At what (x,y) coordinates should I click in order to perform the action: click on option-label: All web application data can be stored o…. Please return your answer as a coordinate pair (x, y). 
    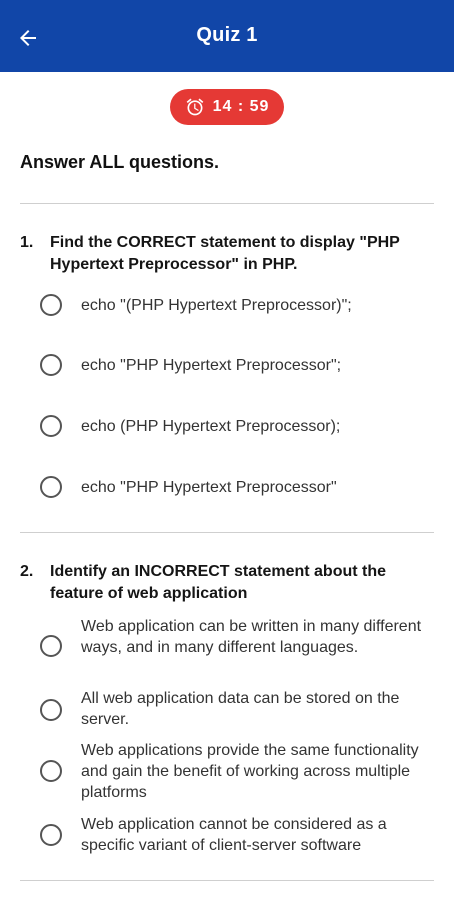
    Looking at the image, I should click on (240, 709).